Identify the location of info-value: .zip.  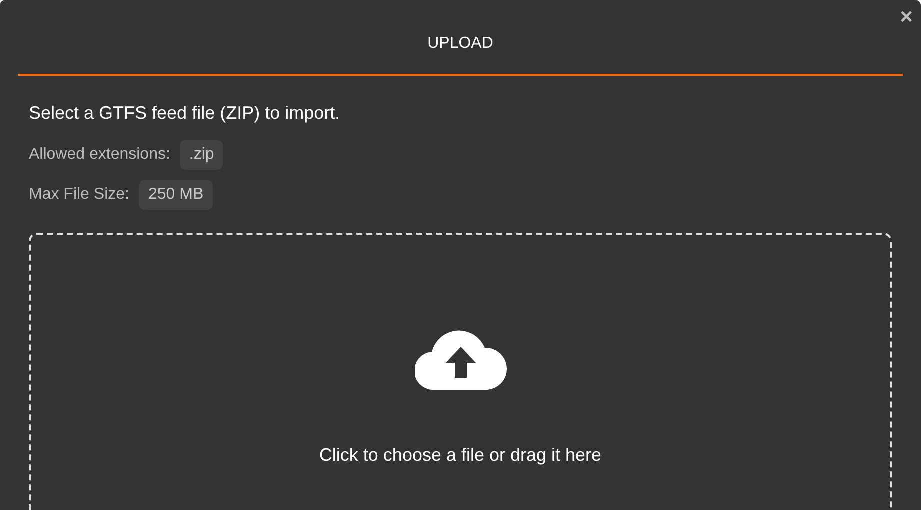
(202, 155).